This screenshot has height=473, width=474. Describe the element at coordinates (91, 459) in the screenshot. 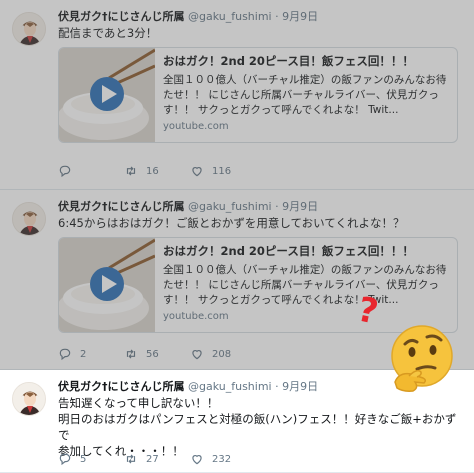

I see `reply-button: 5` at that location.